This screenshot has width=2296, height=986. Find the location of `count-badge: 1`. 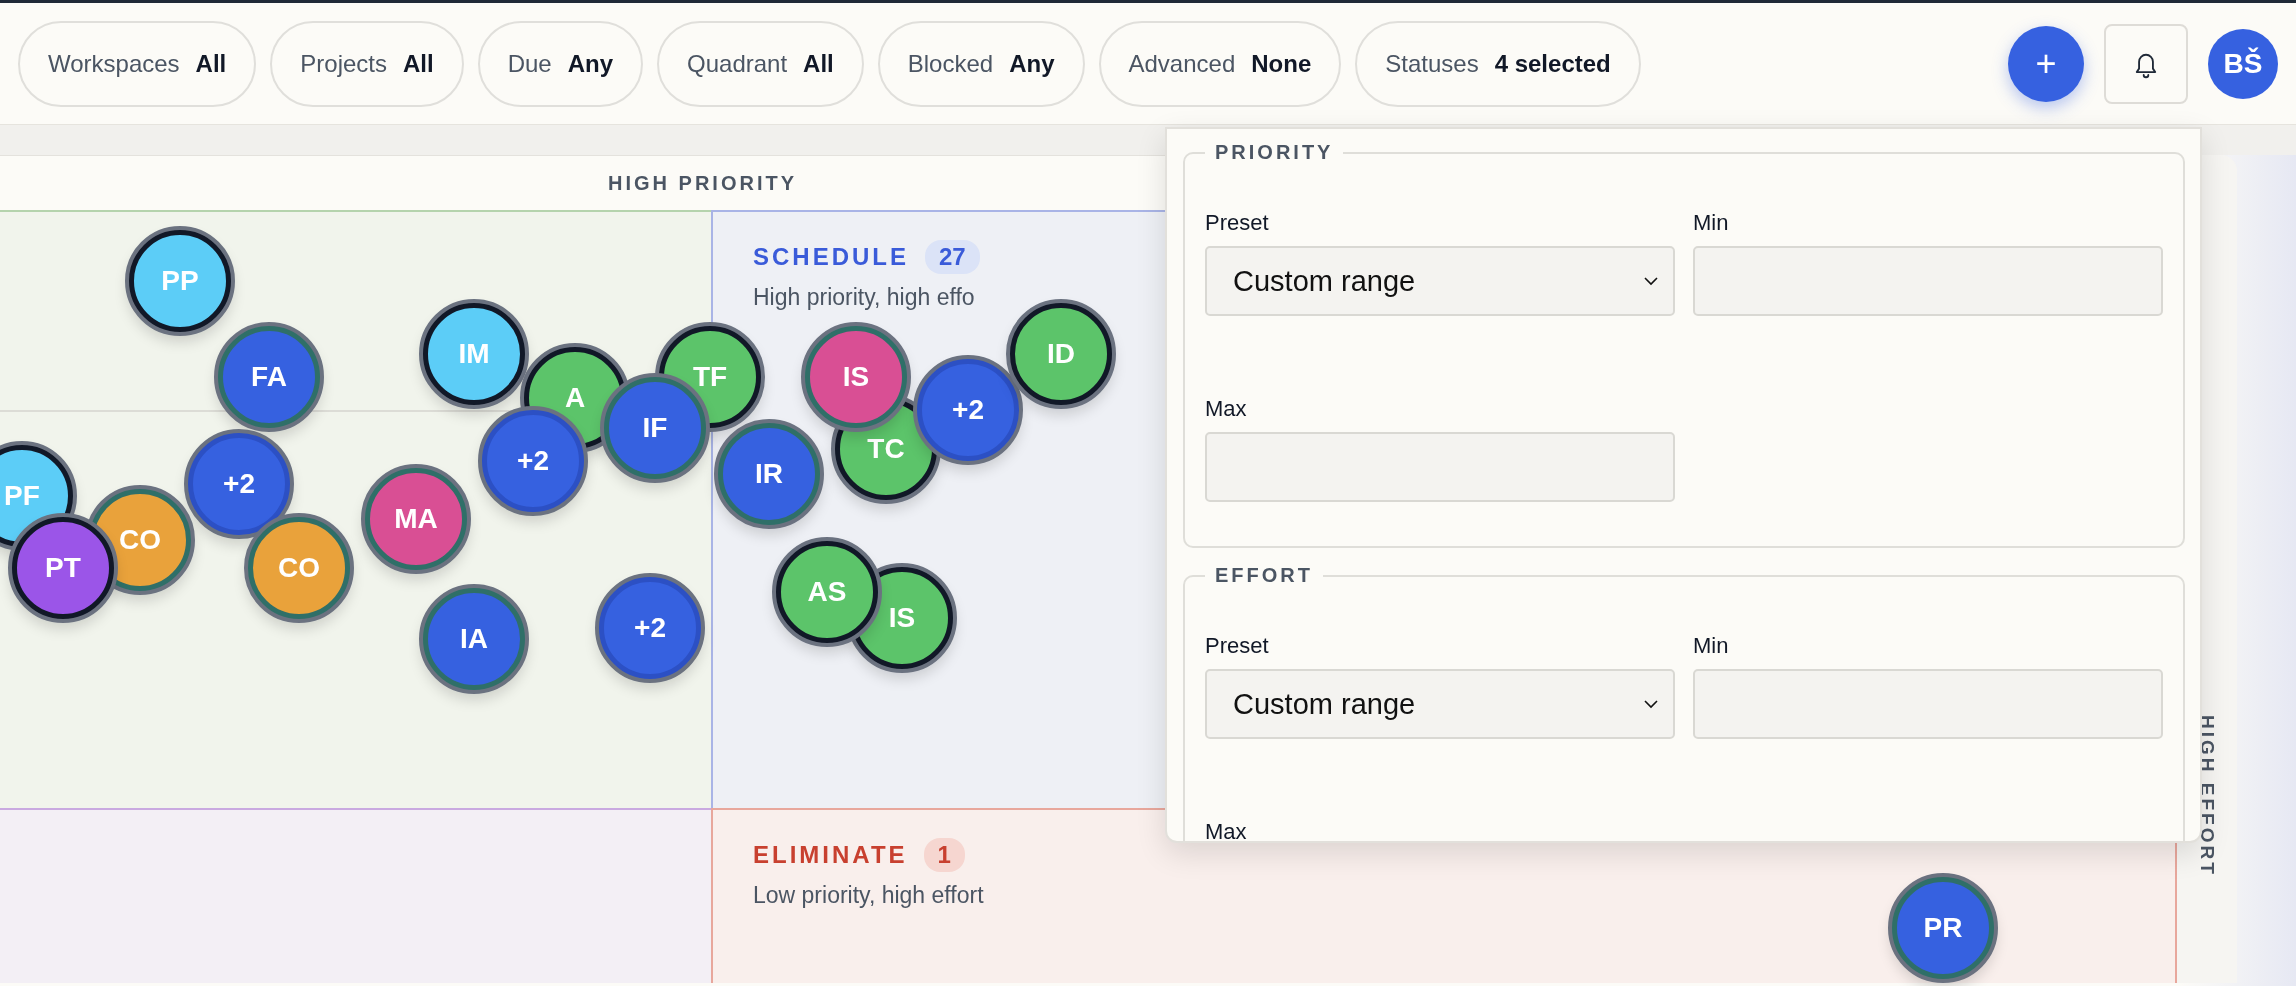

count-badge: 1 is located at coordinates (944, 855).